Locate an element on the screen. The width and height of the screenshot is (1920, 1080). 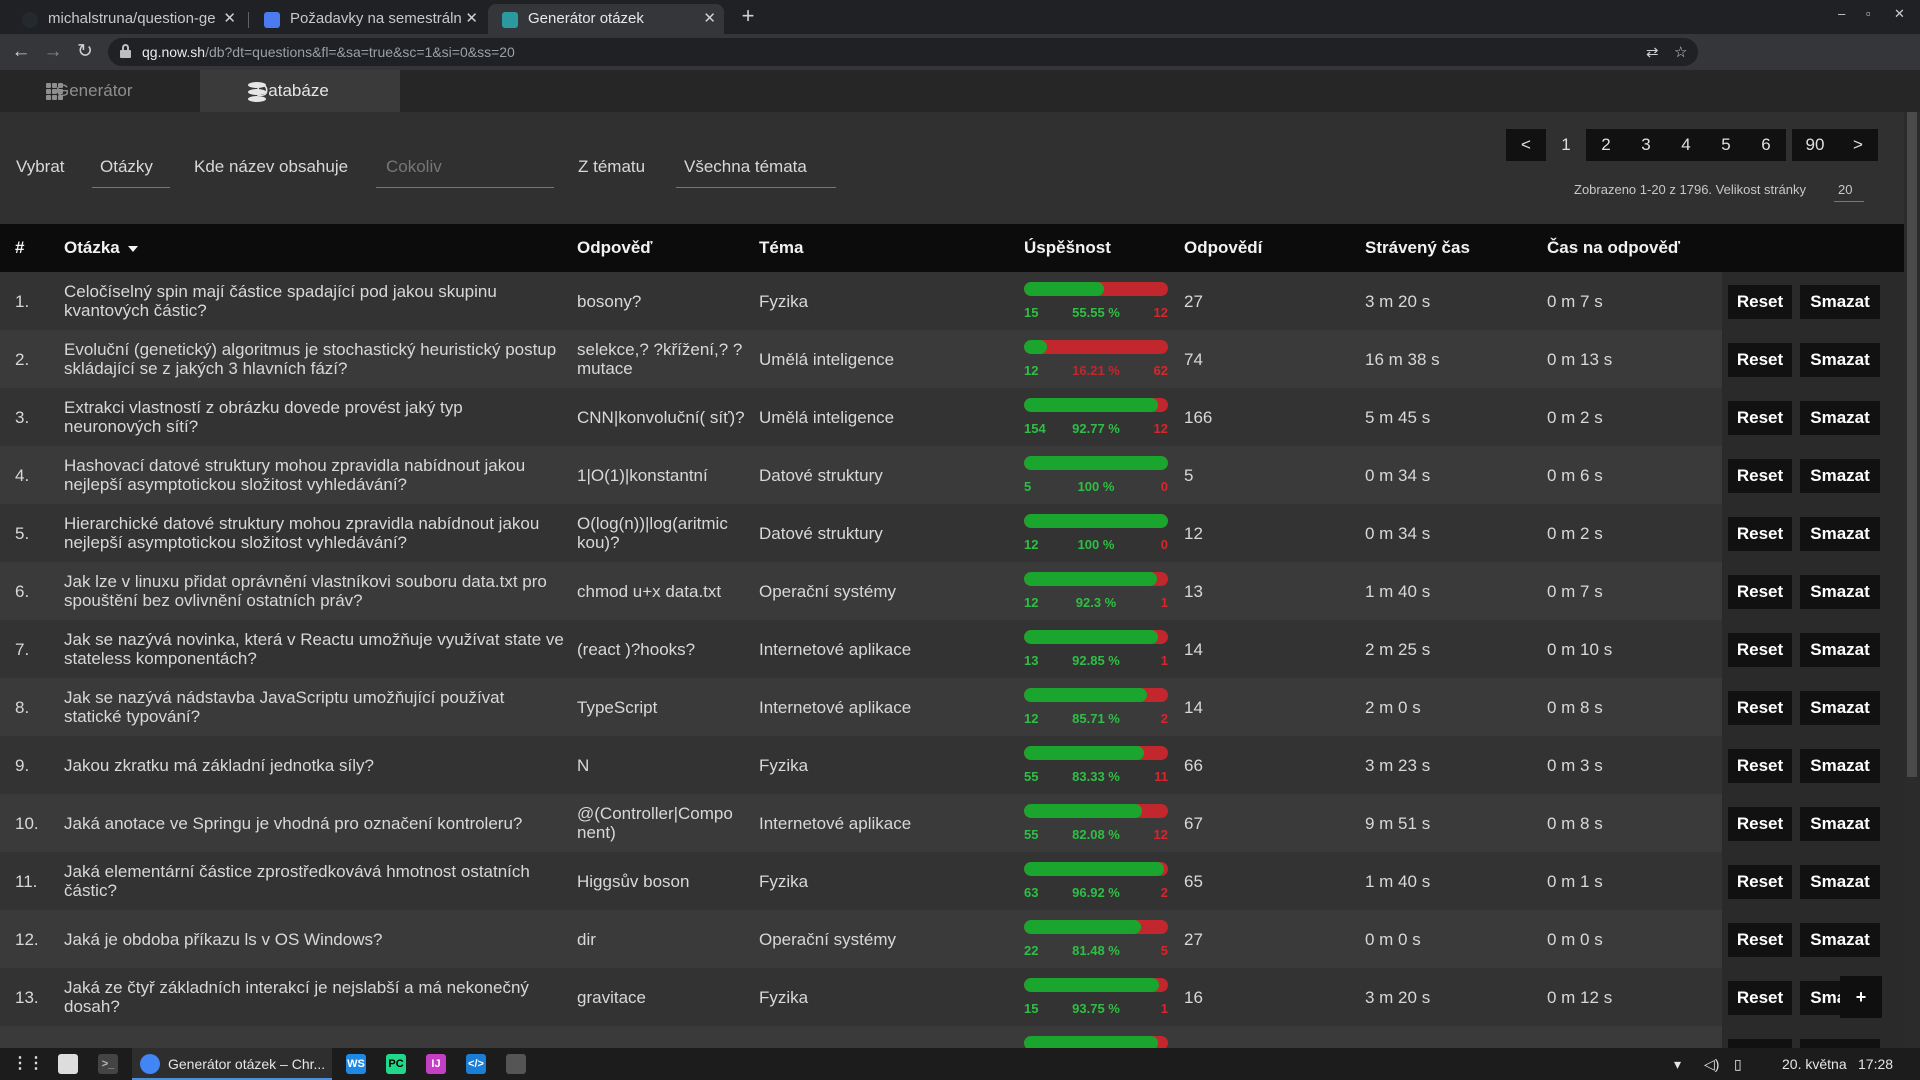
page-button: 2 is located at coordinates (1606, 145).